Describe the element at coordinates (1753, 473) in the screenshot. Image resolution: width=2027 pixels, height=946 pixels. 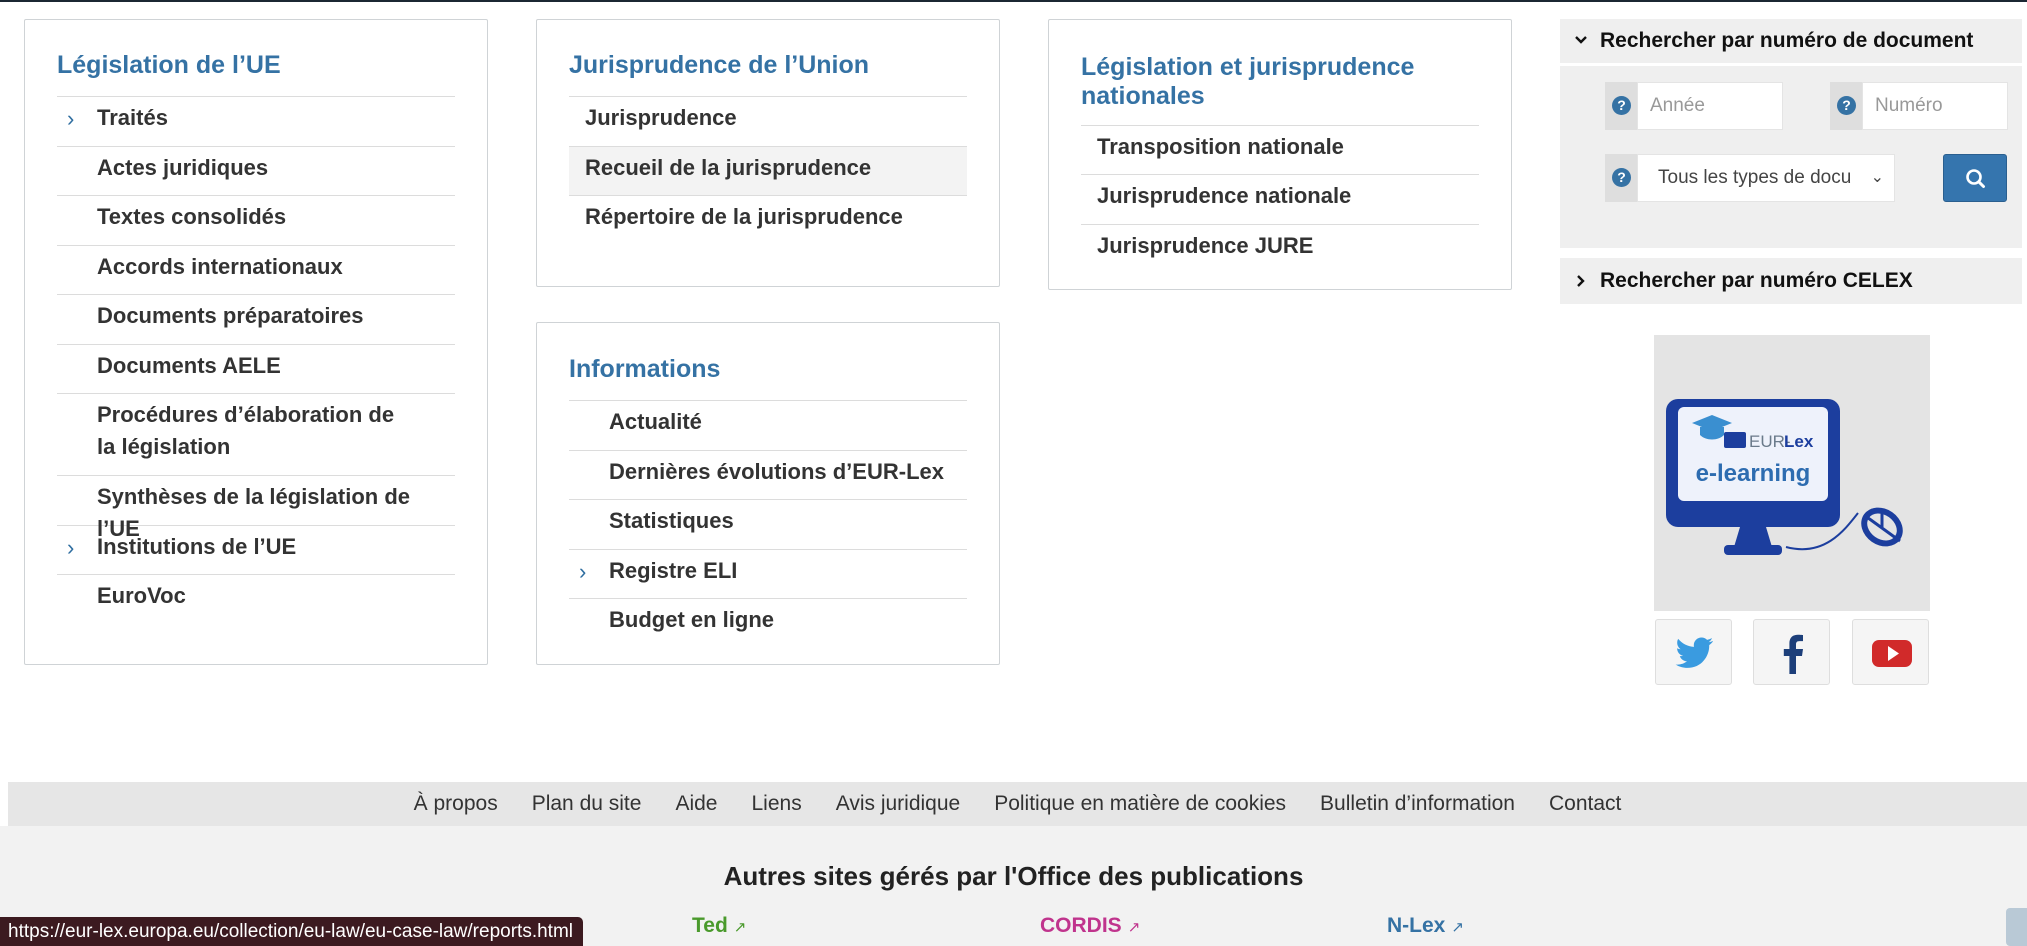
I see `elearning-label: e-learning` at that location.